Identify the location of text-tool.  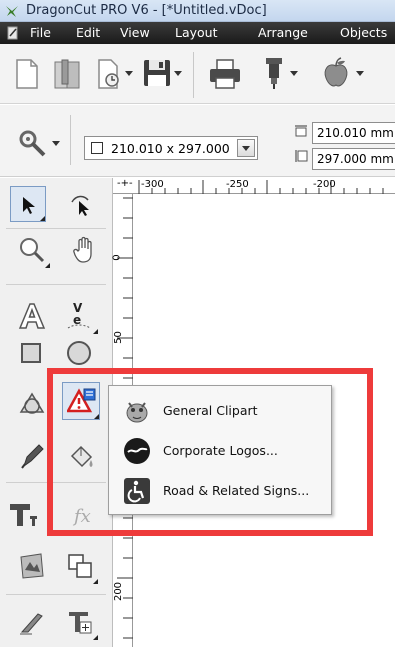
(32, 316).